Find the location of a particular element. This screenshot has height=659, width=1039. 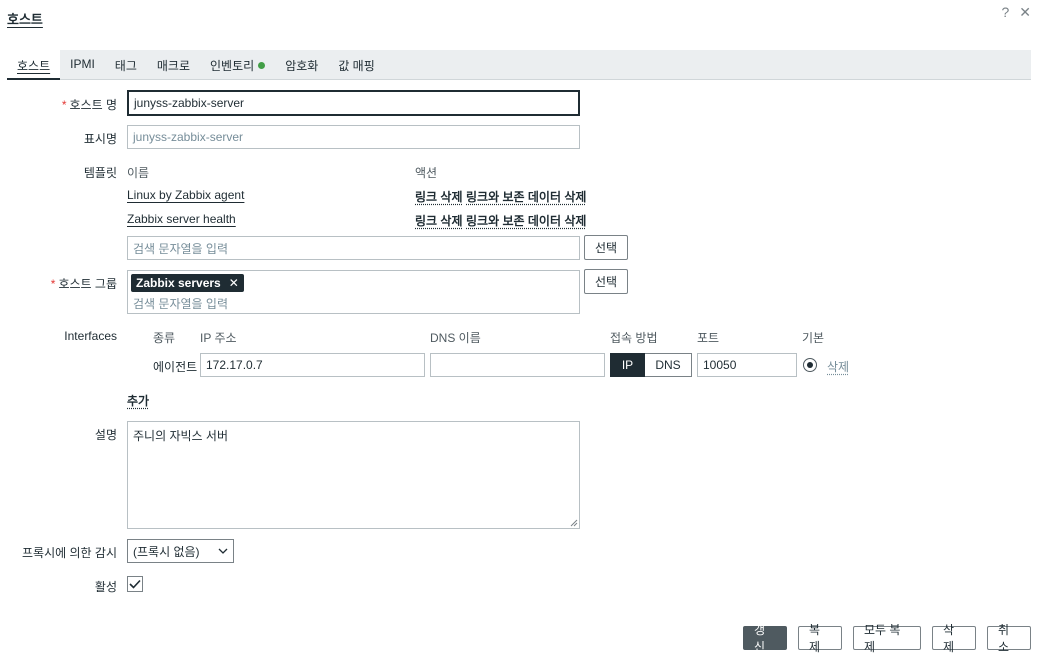

template-select-button: 선택 is located at coordinates (606, 247).